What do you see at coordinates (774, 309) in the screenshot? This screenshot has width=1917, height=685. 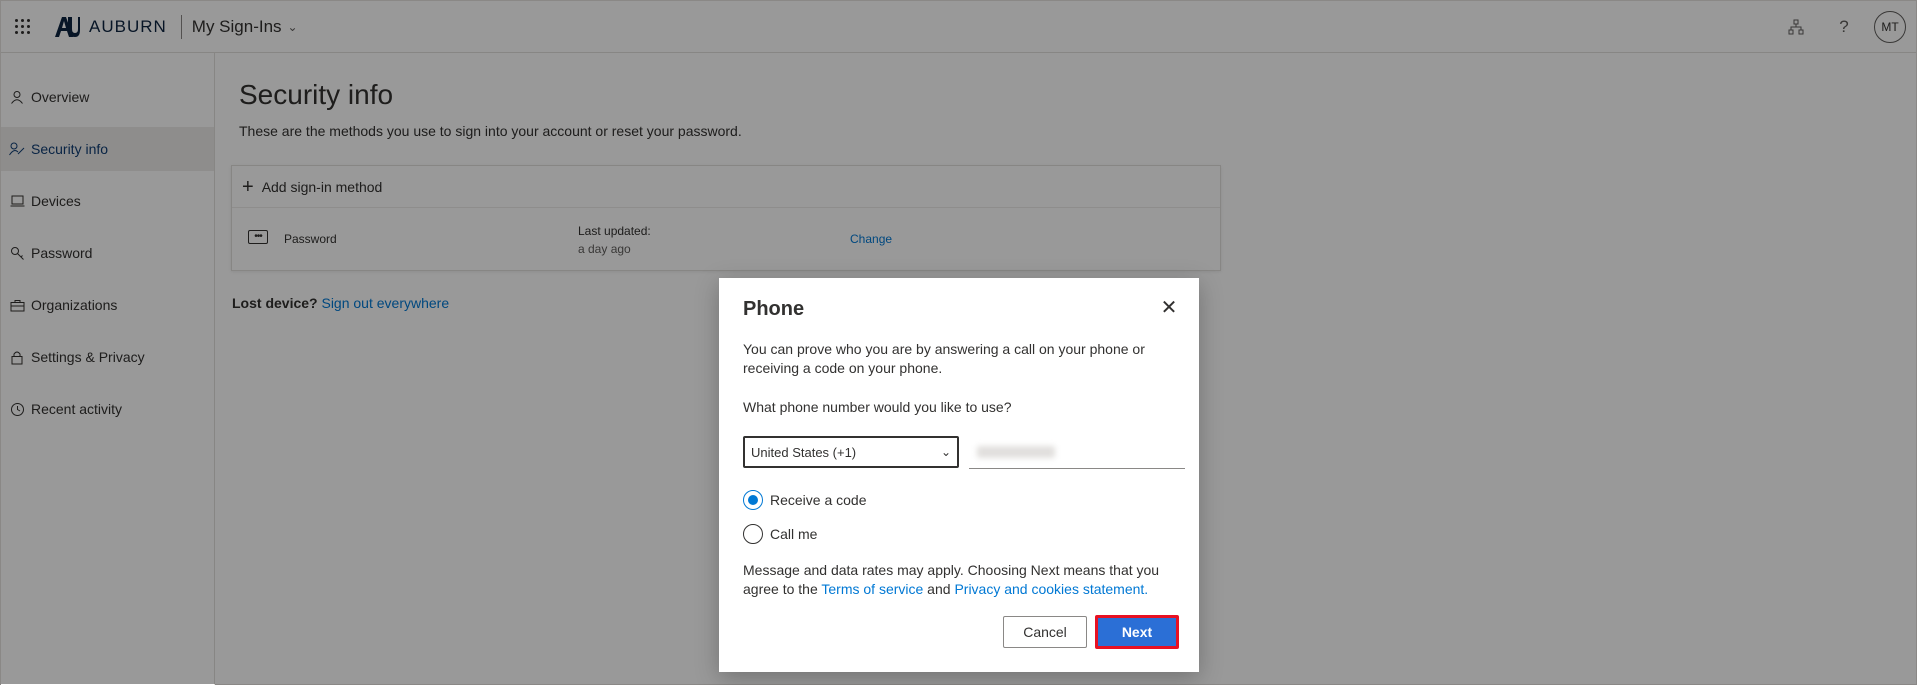 I see `dialog-title: Phone` at bounding box center [774, 309].